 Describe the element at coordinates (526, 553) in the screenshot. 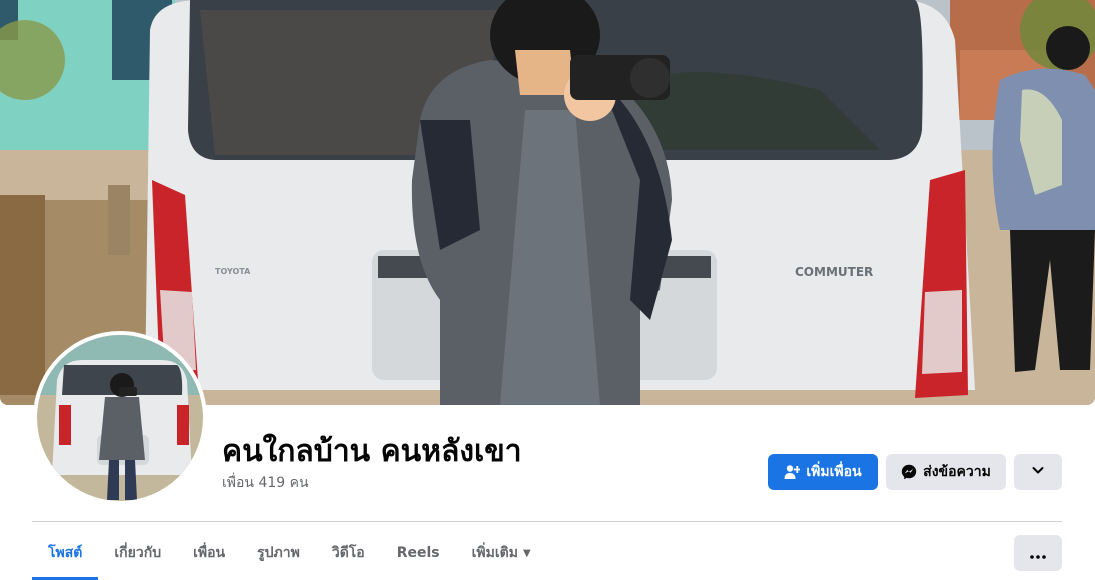

I see `caret-down-icon: ▼` at that location.